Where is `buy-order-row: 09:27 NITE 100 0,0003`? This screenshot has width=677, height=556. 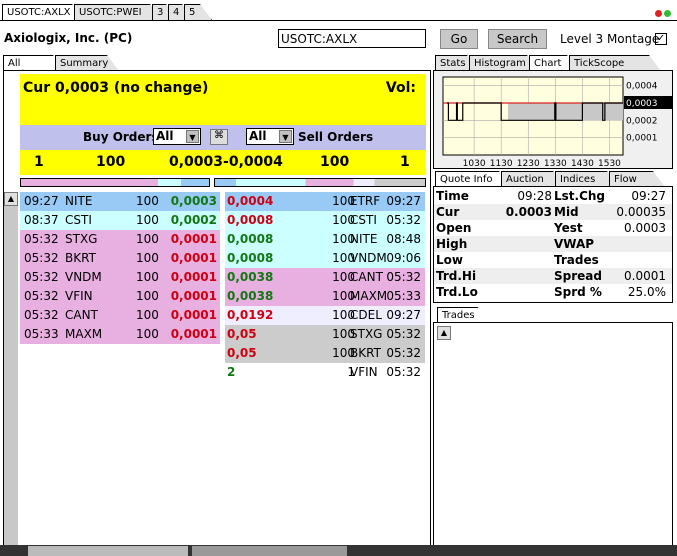
buy-order-row: 09:27 NITE 100 0,0003 is located at coordinates (120, 201).